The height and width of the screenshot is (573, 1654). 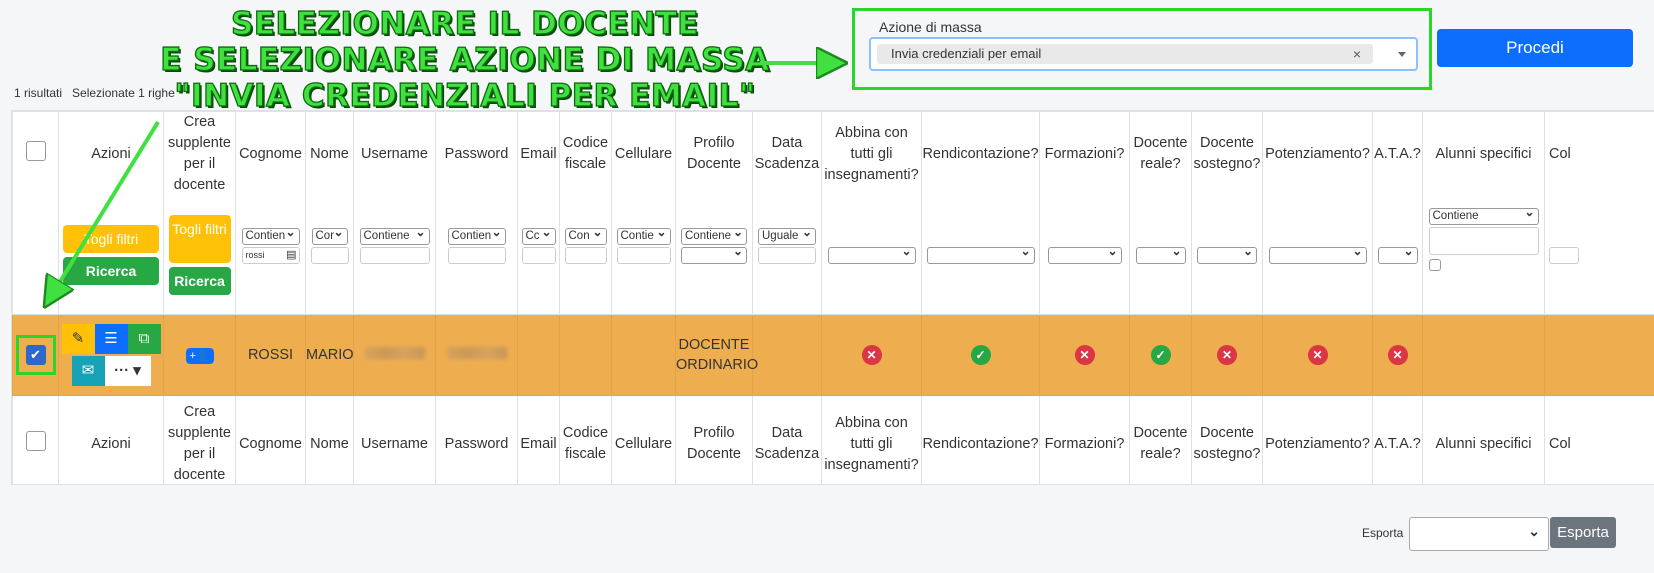 What do you see at coordinates (643, 255) in the screenshot?
I see `filter-cellulare-input` at bounding box center [643, 255].